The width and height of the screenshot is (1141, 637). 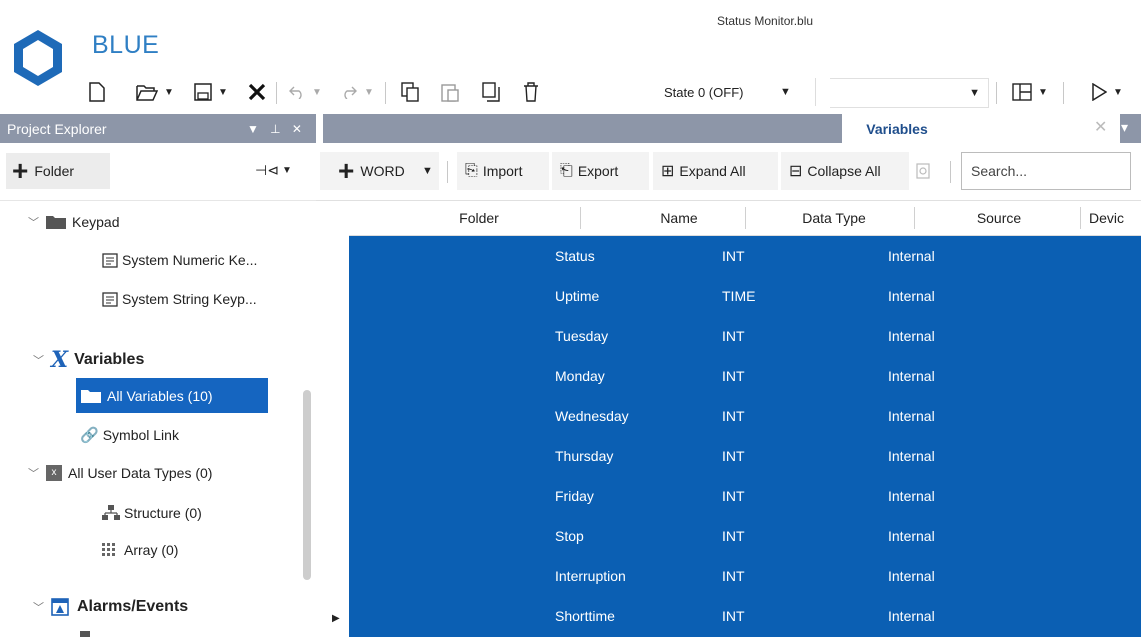 I want to click on grid-column-header: Folder Name Data Type Source Devic, so click(x=745, y=218).